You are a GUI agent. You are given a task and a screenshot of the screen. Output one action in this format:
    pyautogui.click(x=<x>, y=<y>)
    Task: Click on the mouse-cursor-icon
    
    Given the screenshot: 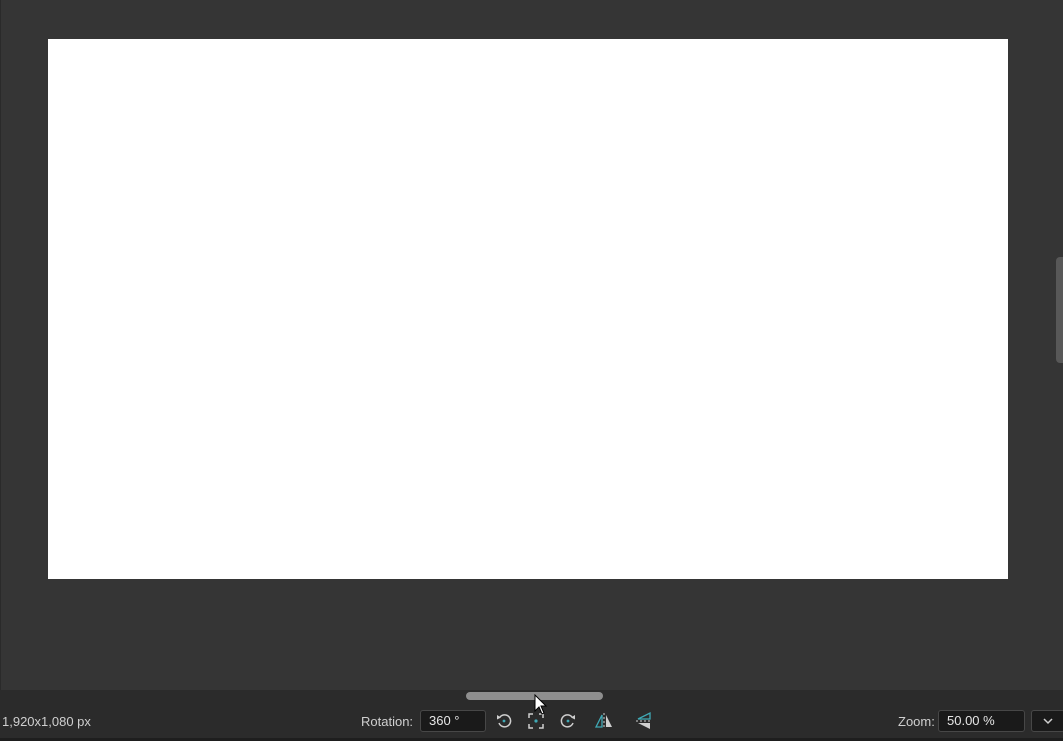 What is the action you would take?
    pyautogui.click(x=541, y=704)
    